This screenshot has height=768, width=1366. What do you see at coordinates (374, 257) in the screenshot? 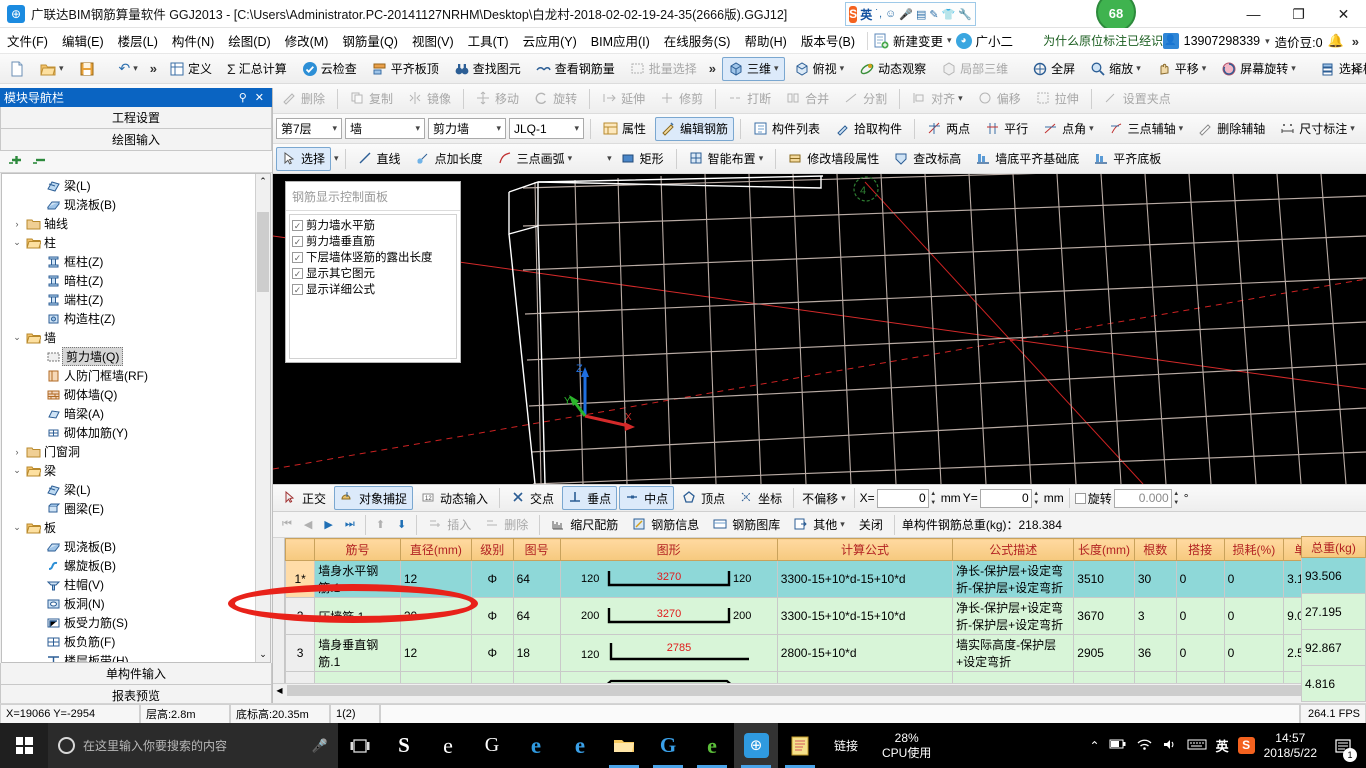
I see `rcp-item-2: ✓ 下层墙体竖筋的露出长度` at bounding box center [374, 257].